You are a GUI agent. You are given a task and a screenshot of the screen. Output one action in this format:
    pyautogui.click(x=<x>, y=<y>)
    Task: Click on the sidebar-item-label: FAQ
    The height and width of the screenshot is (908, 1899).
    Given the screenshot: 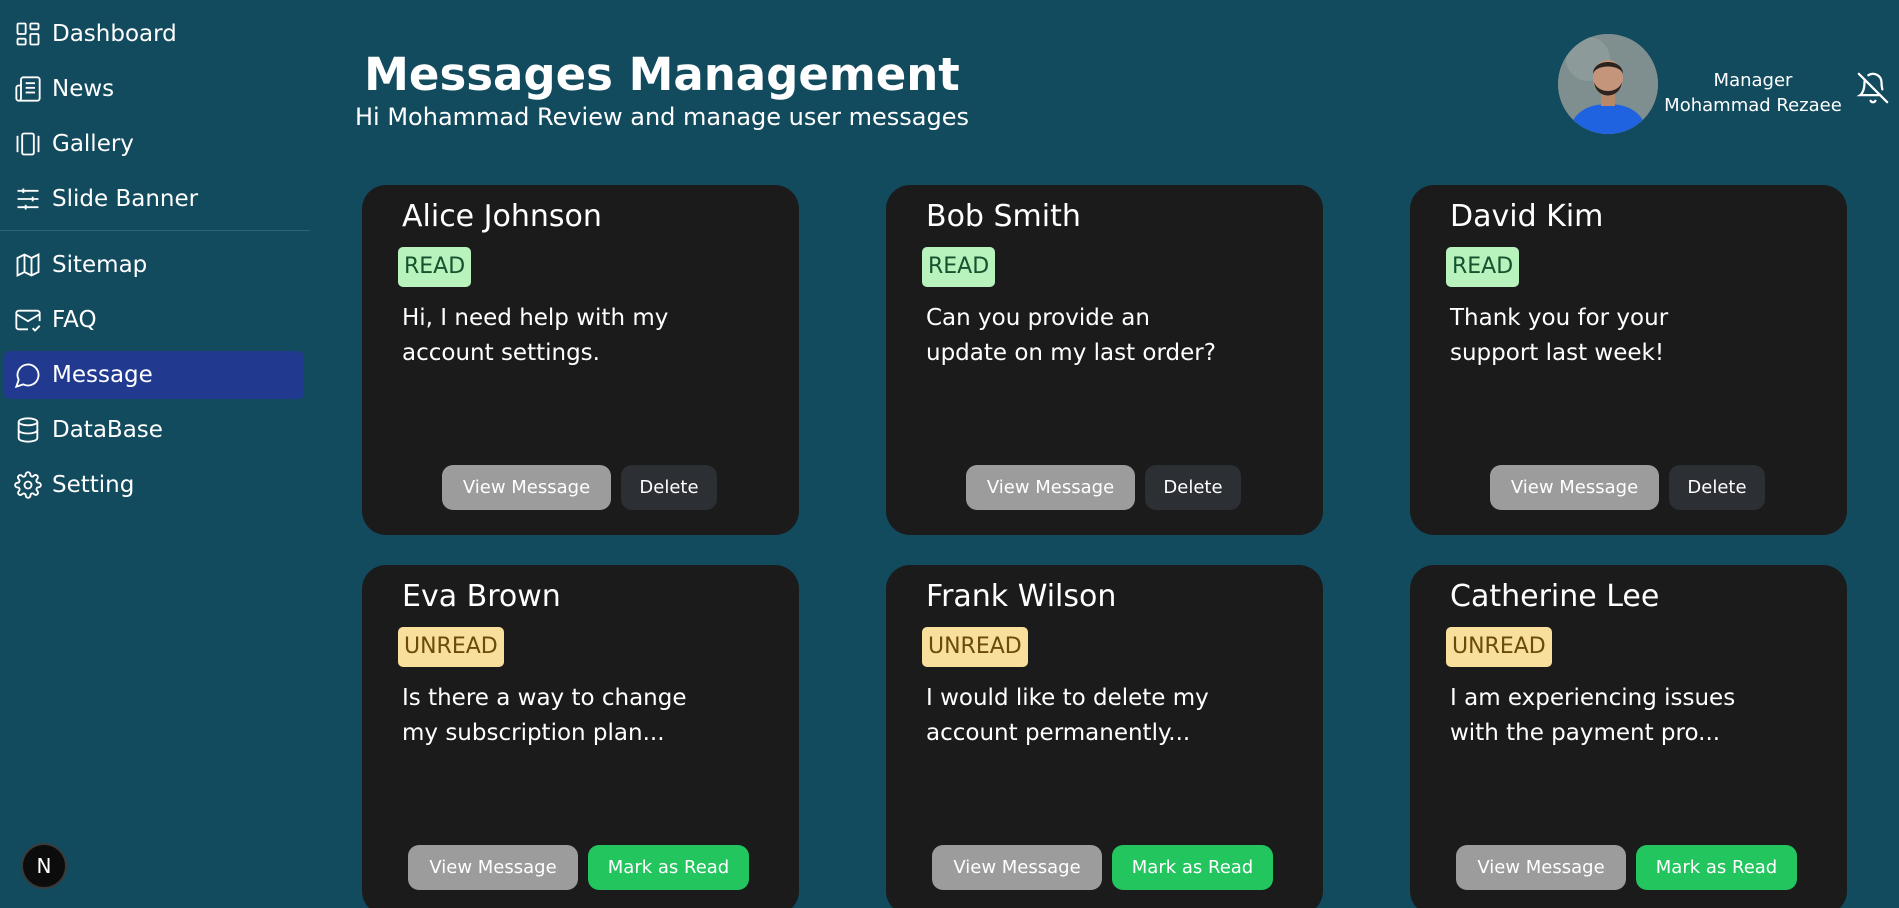 What is the action you would take?
    pyautogui.click(x=74, y=320)
    